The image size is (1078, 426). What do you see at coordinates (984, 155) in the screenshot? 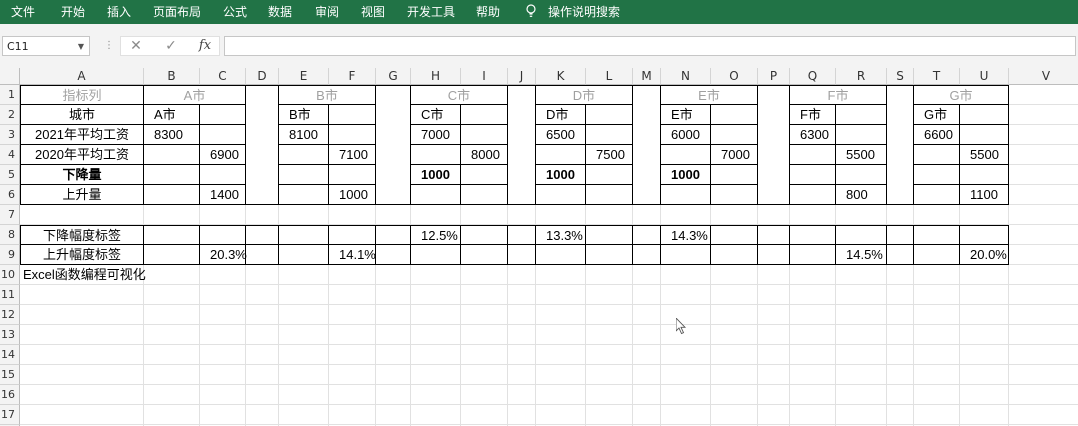
I see `cell-u4: 5500` at bounding box center [984, 155].